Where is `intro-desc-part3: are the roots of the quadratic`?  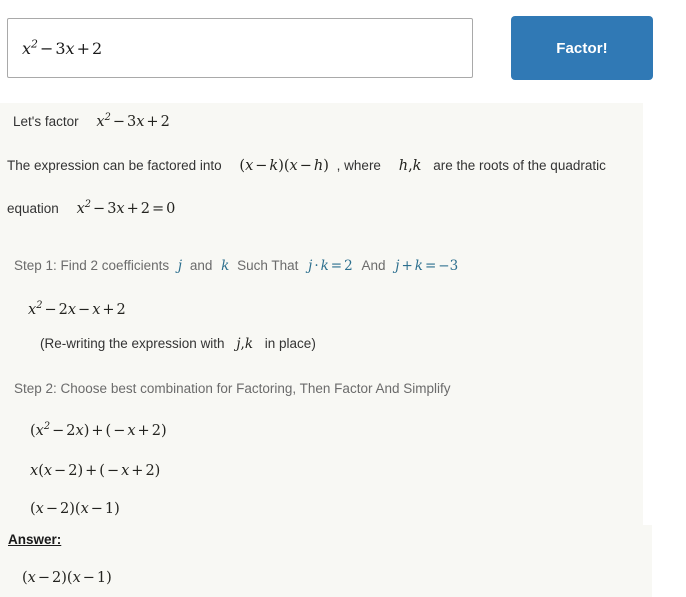 intro-desc-part3: are the roots of the quadratic is located at coordinates (519, 165).